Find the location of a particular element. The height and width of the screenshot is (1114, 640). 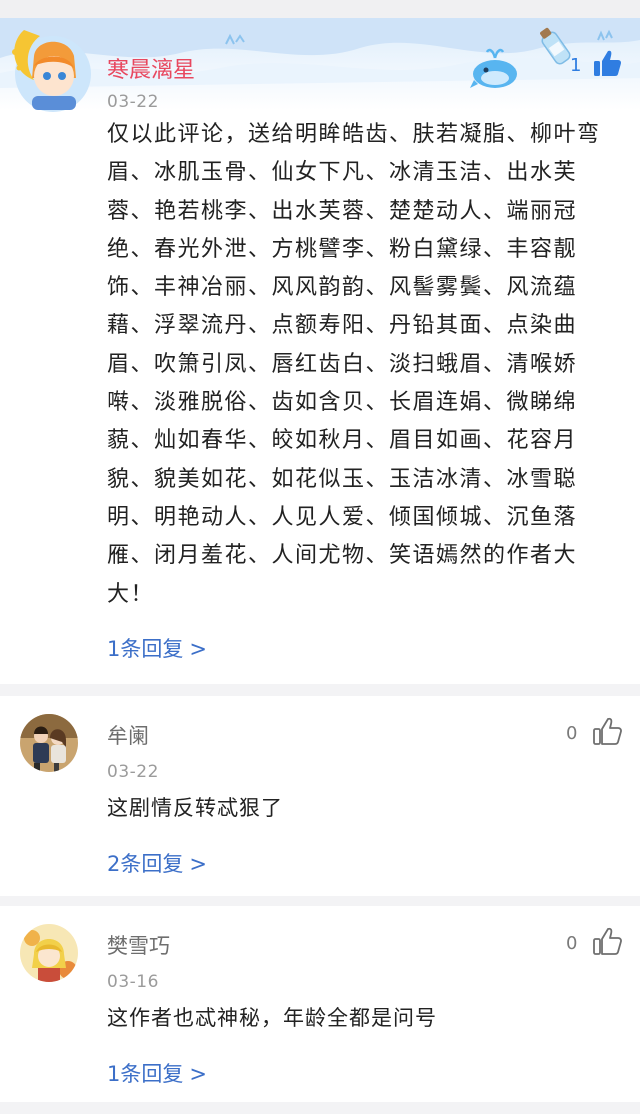

couple-photo-avatar-icon is located at coordinates (49, 743).